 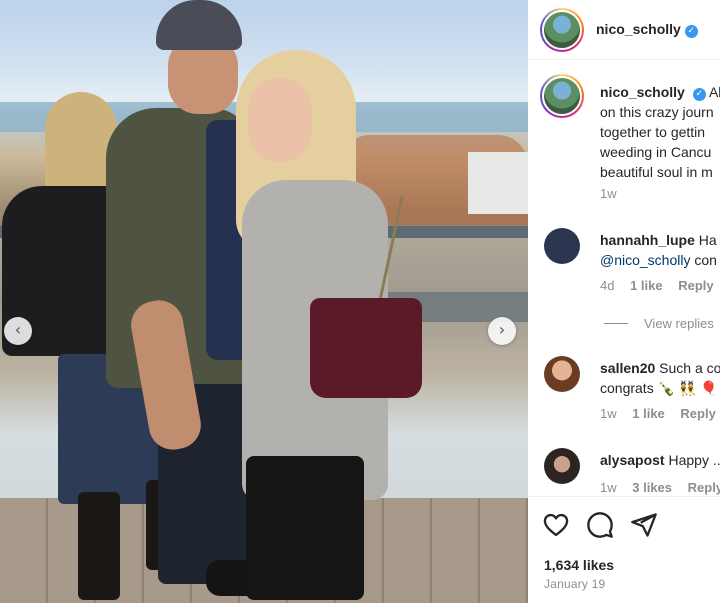 I want to click on man-cap, so click(x=199, y=25).